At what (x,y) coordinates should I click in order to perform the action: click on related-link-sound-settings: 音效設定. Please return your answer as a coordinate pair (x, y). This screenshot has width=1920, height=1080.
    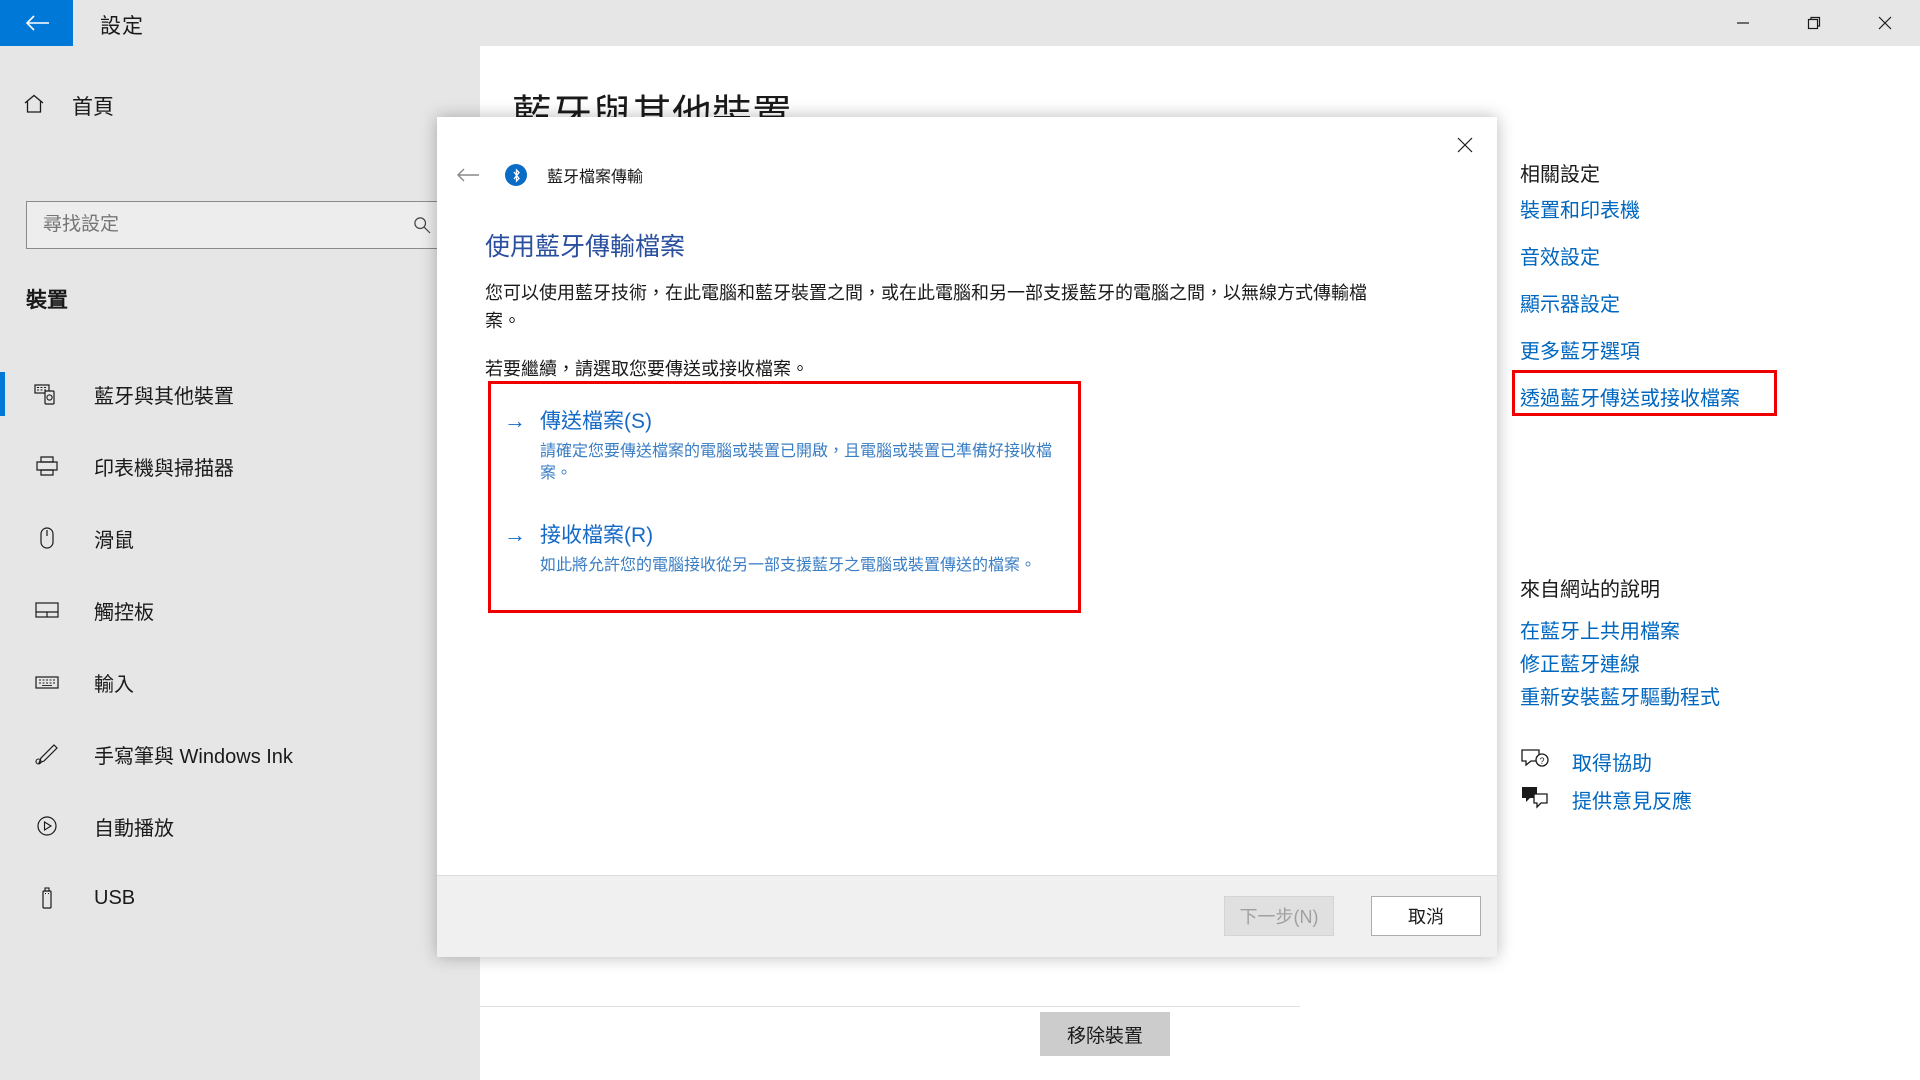
    Looking at the image, I should click on (1560, 255).